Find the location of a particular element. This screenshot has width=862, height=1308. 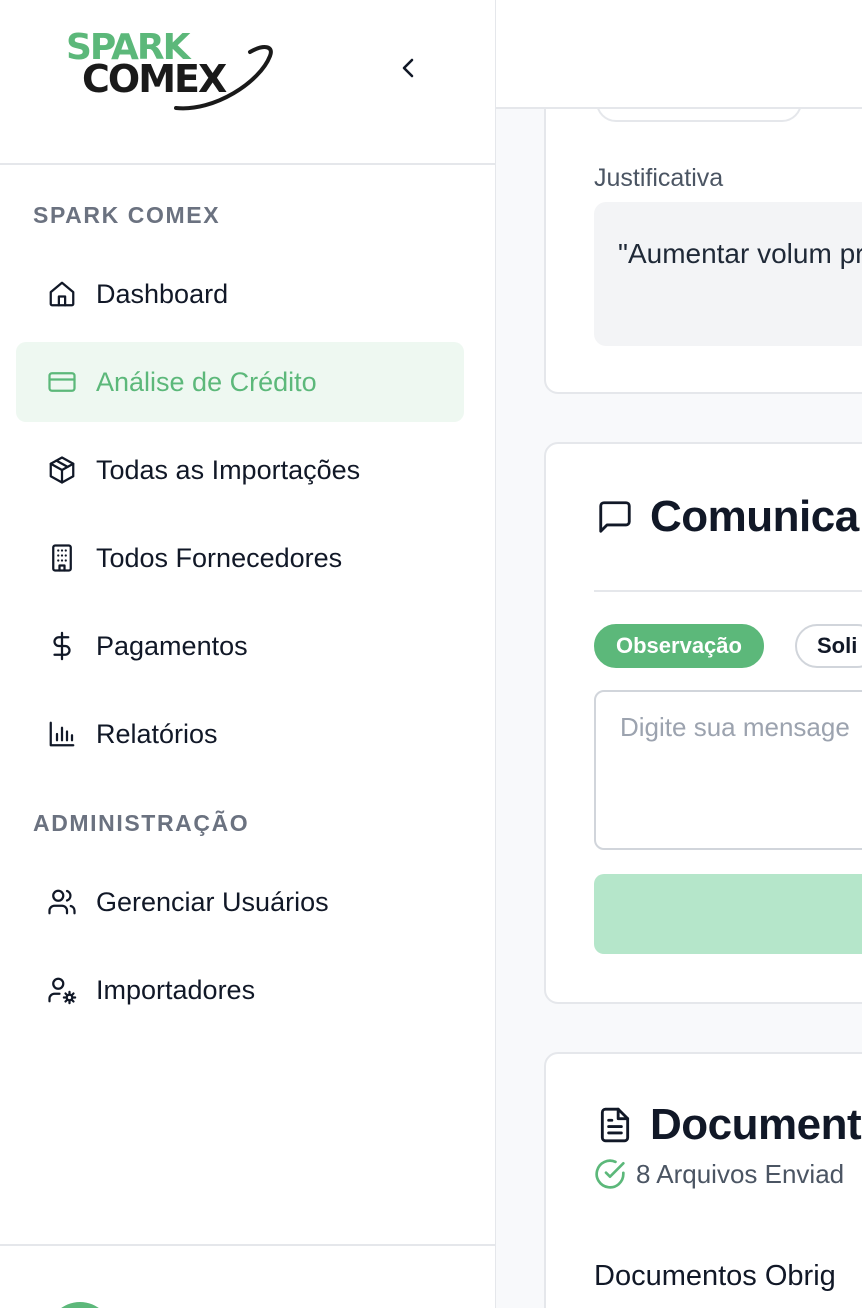

sidebar-item-label: Todas as Importações is located at coordinates (228, 470).